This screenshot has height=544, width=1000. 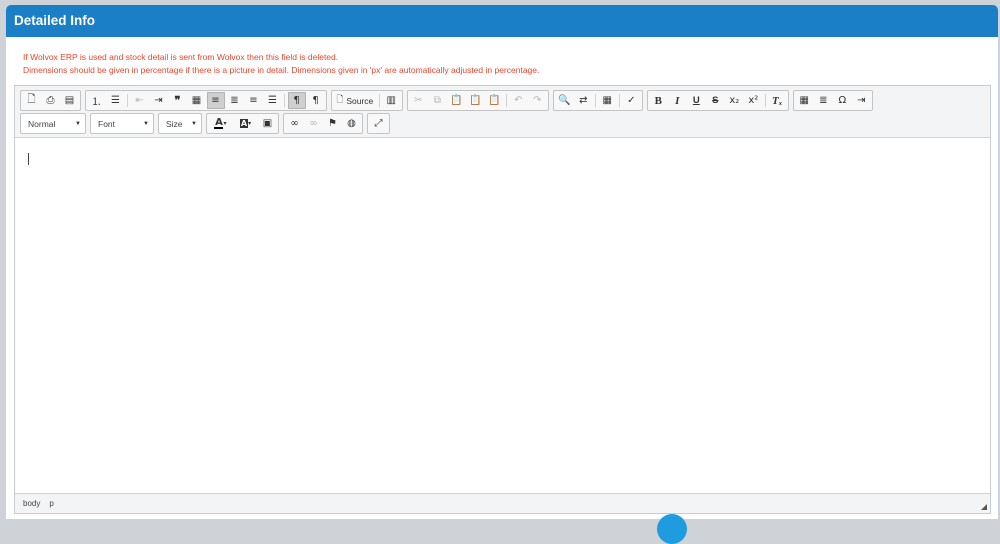 I want to click on italic-icon: I, so click(x=677, y=100).